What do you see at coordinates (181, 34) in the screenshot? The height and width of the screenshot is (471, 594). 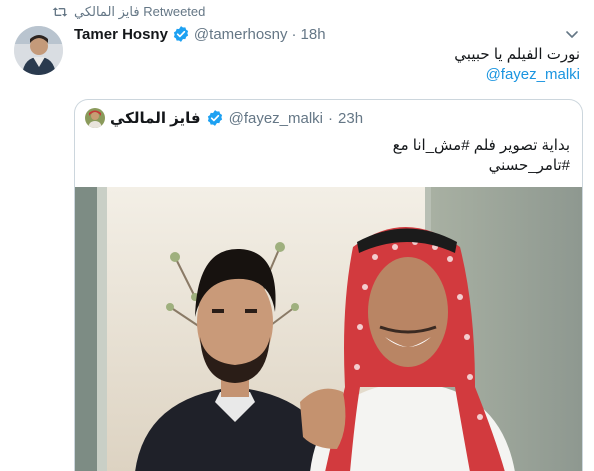 I see `verified-badge-icon` at bounding box center [181, 34].